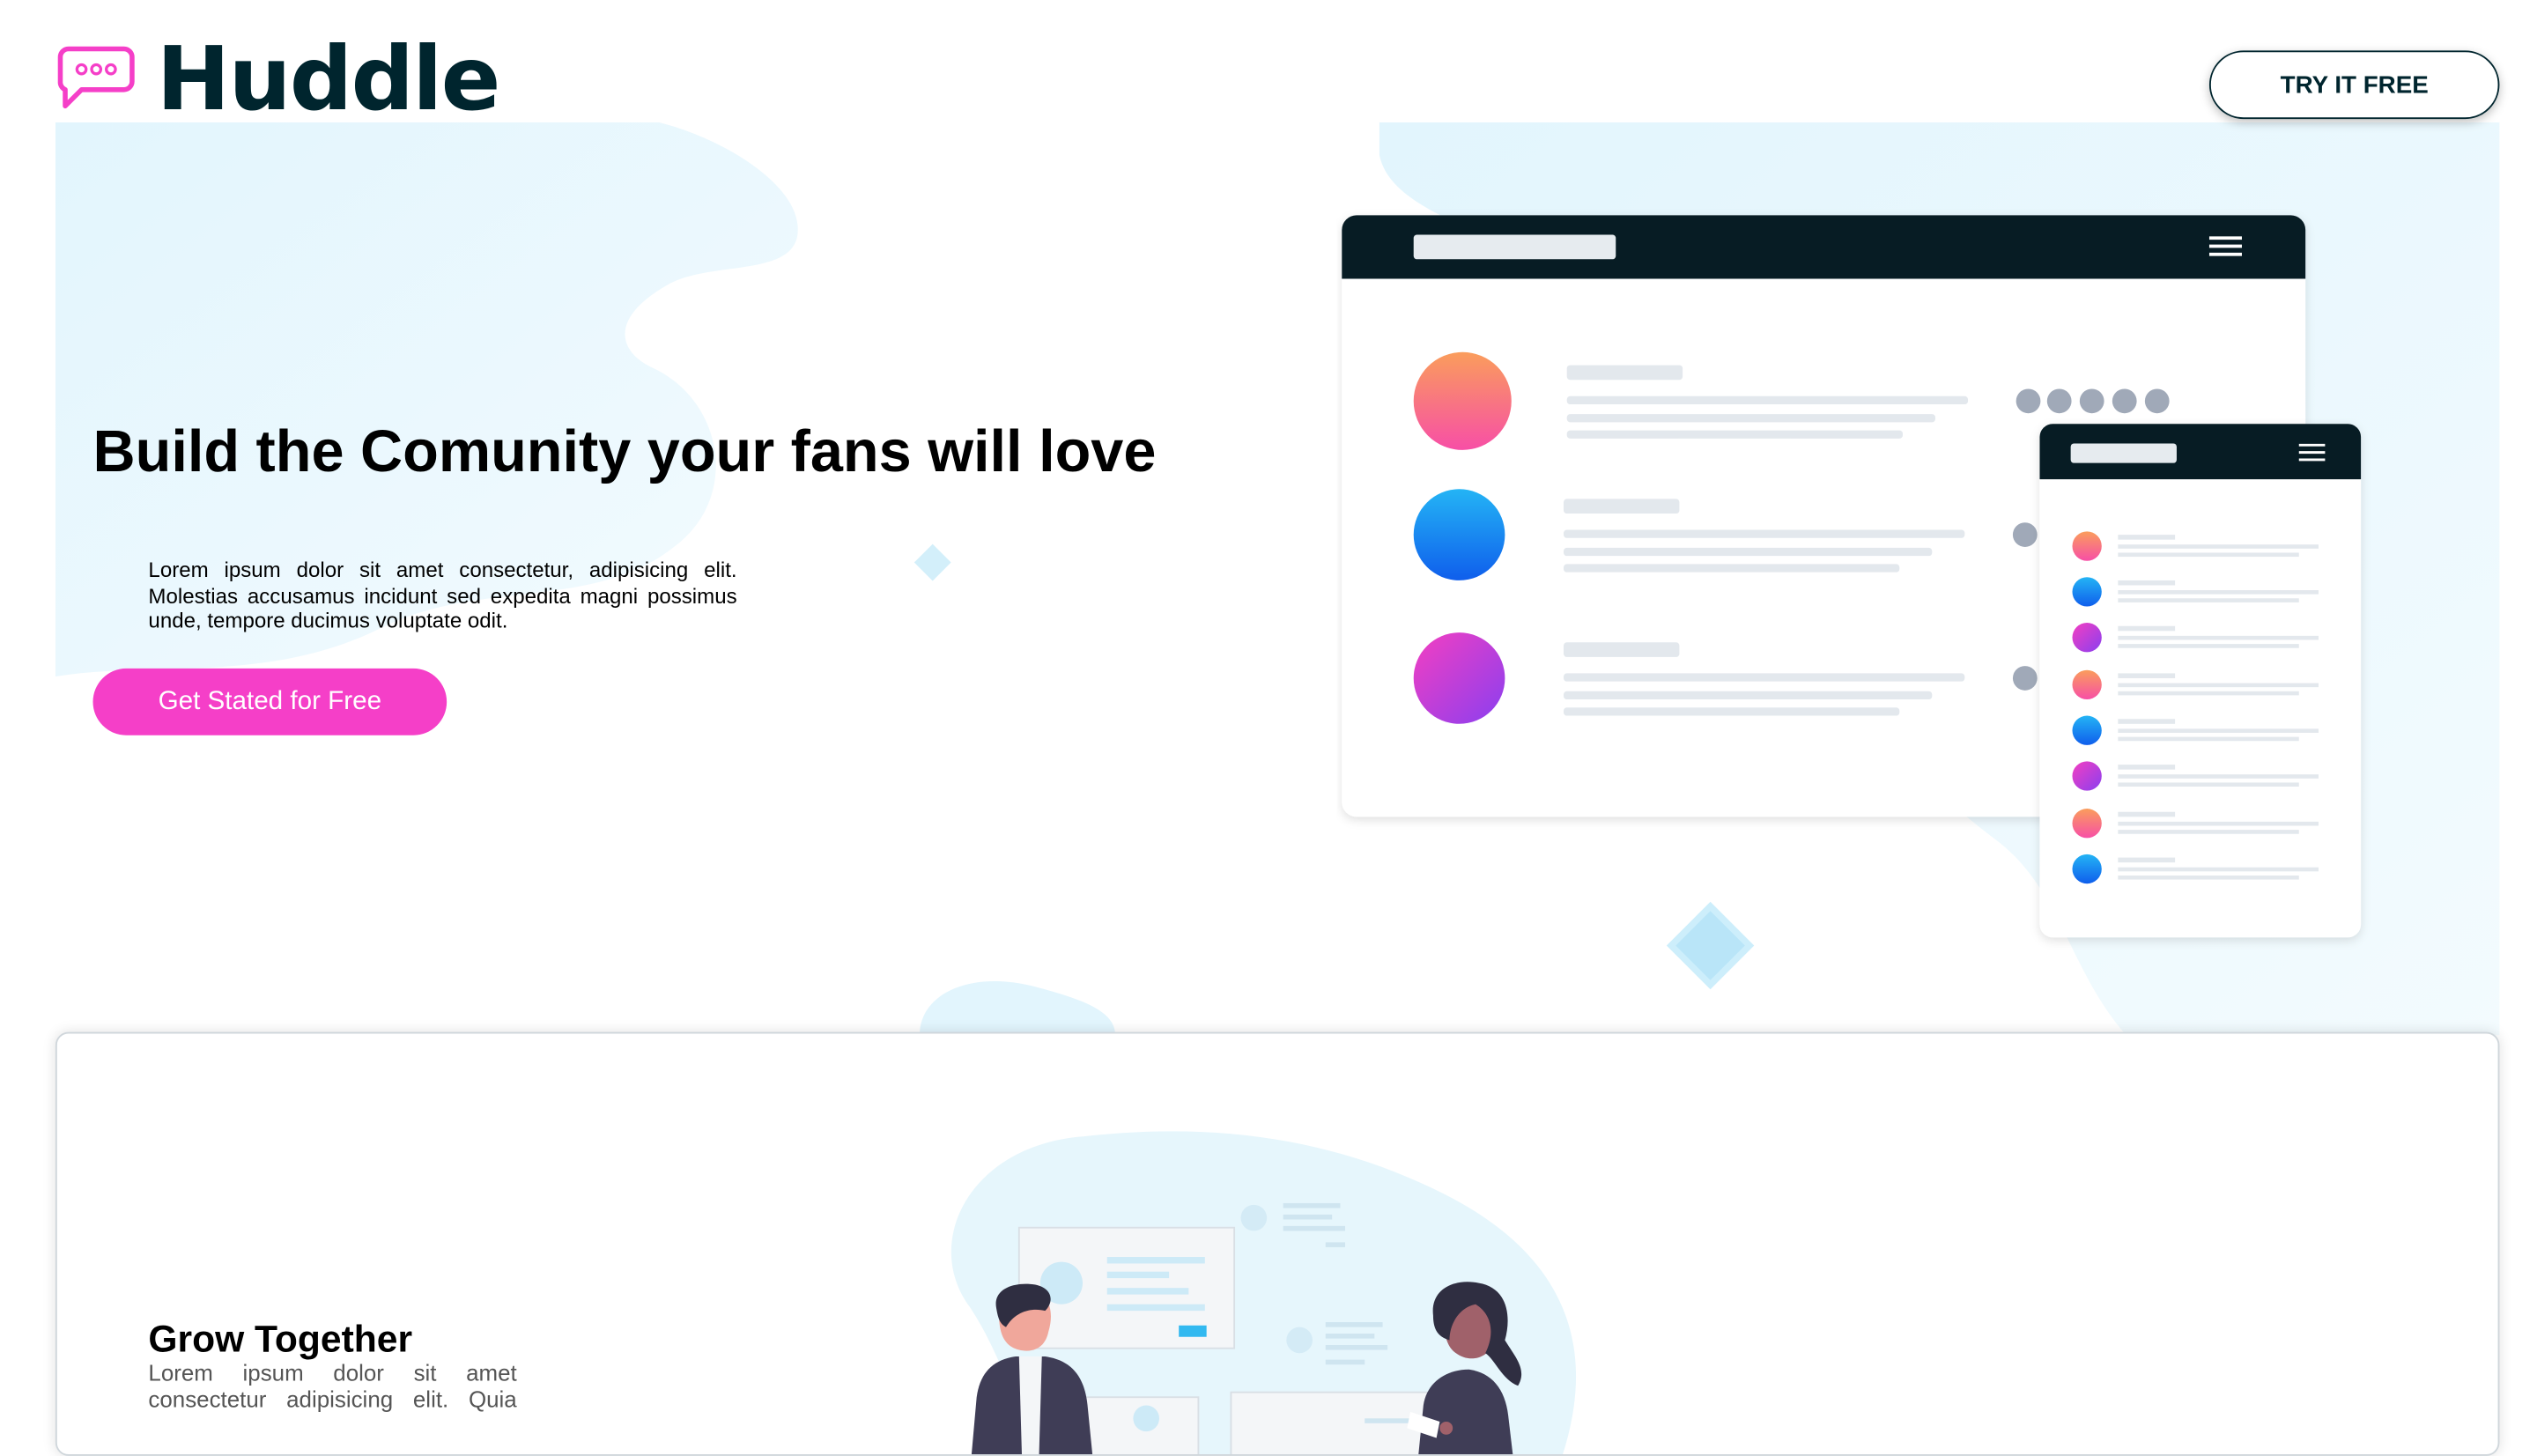  What do you see at coordinates (96, 77) in the screenshot?
I see `chat-bubble-icon` at bounding box center [96, 77].